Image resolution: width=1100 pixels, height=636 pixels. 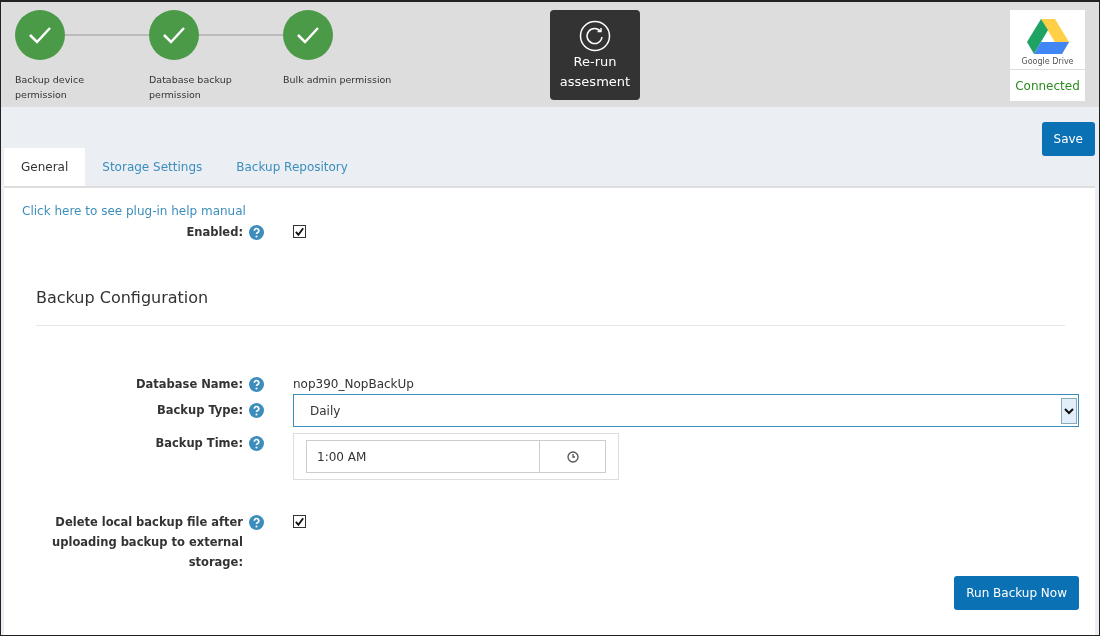 I want to click on connection-status: Connected, so click(x=1047, y=86).